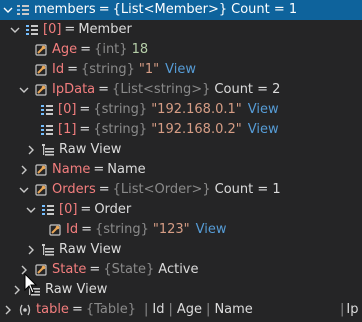  I want to click on var-type: {Table}, so click(111, 309).